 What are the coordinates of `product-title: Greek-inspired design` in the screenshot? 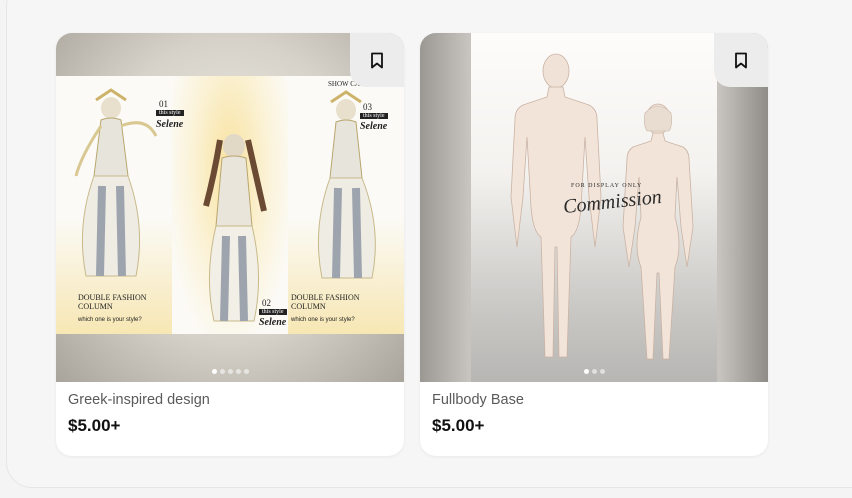 It's located at (139, 400).